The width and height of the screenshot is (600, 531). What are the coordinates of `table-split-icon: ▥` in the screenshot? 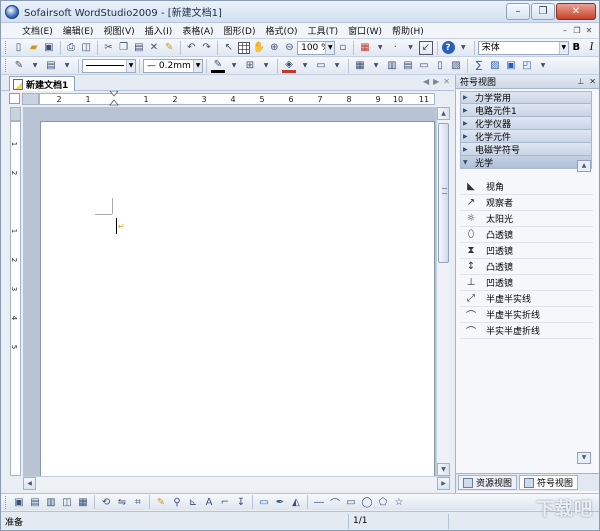 It's located at (392, 66).